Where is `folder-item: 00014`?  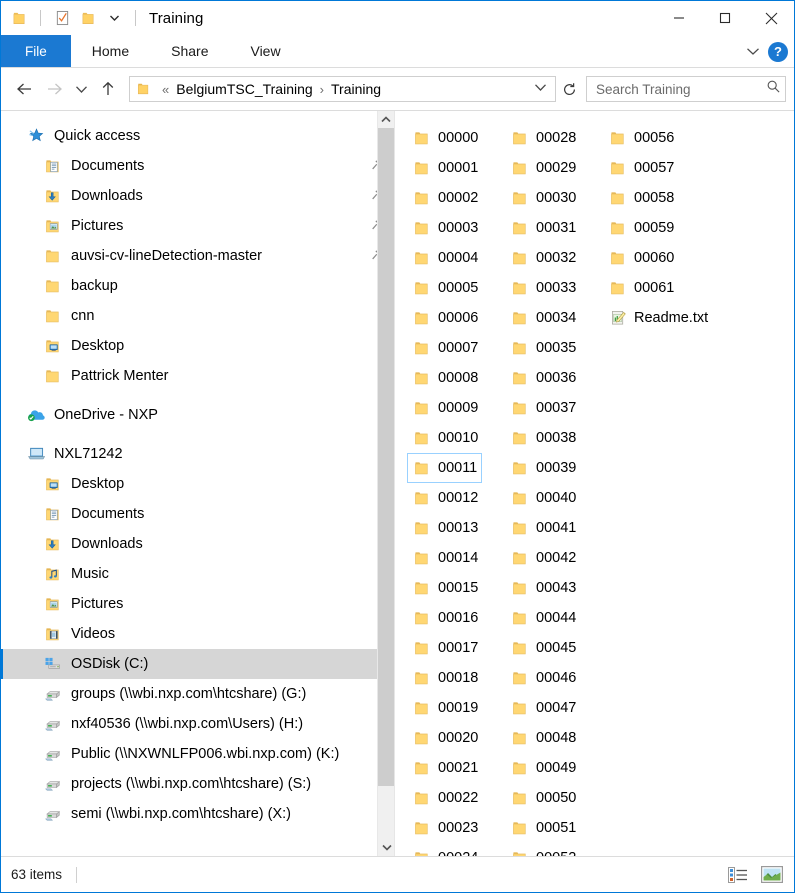
folder-item: 00014 is located at coordinates (445, 558).